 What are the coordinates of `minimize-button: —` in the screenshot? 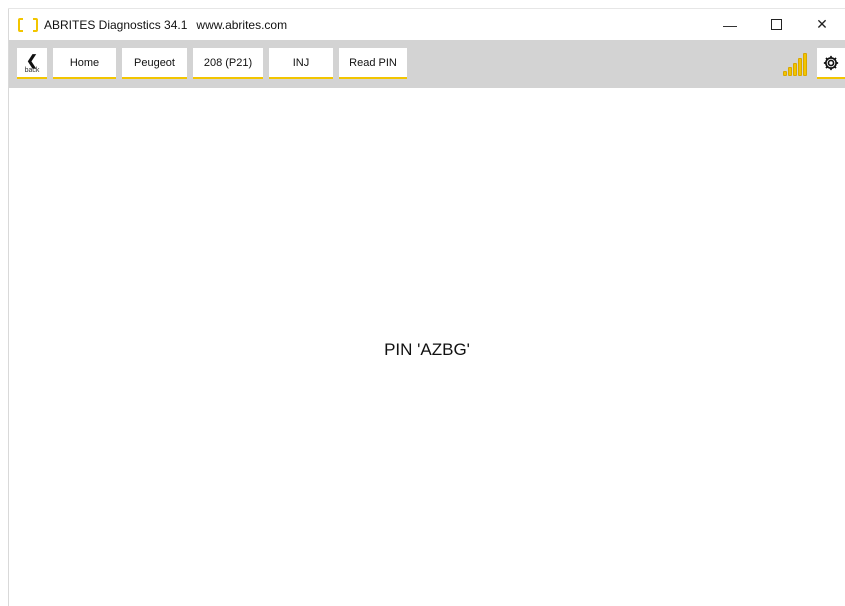 It's located at (730, 24).